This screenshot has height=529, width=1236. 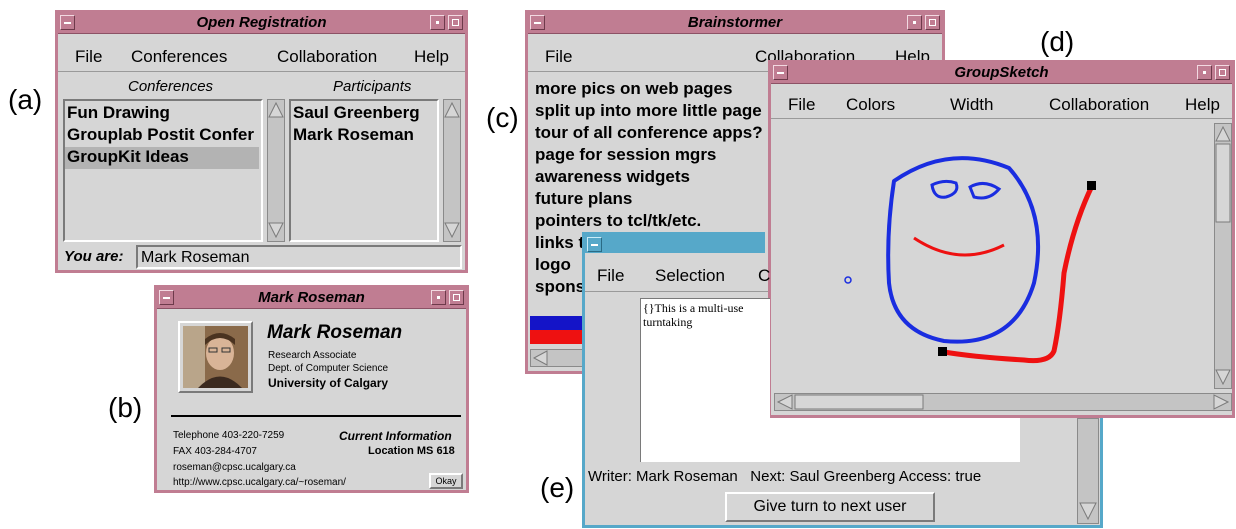 I want to click on panel-label-d: (d), so click(x=1057, y=41).